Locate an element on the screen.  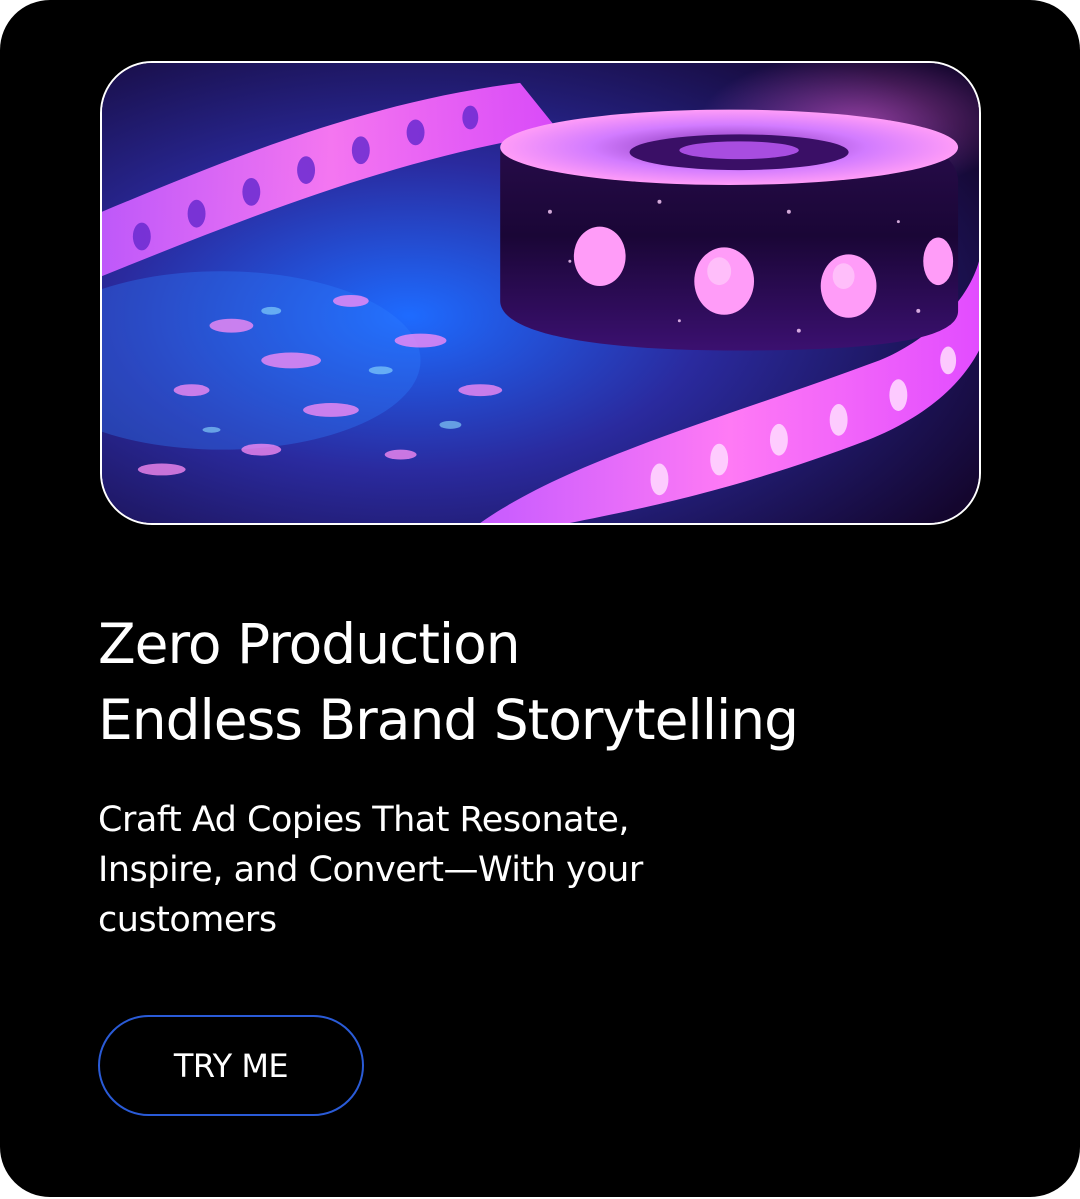
try-me-button: TRY ME is located at coordinates (231, 1065).